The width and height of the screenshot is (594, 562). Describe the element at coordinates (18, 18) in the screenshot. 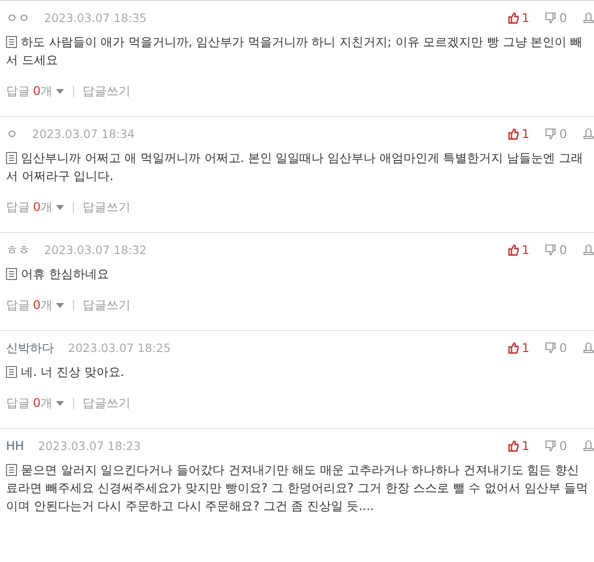

I see `comment-author: ㅇㅇ` at that location.